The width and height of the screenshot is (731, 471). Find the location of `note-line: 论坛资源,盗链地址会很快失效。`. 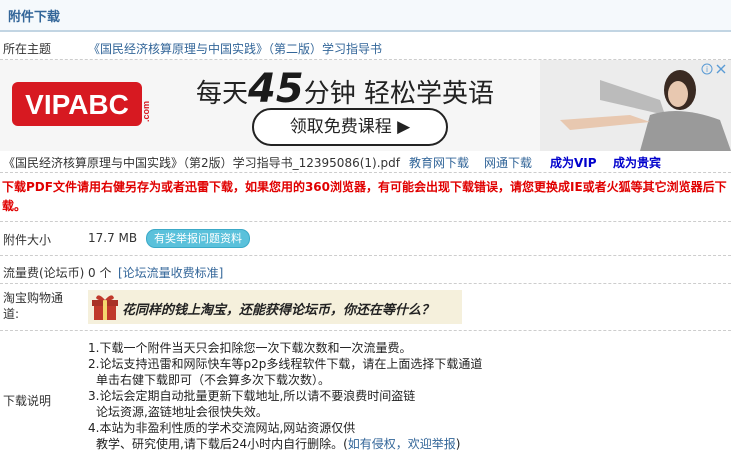

note-line: 论坛资源,盗链地址会很快失效。 is located at coordinates (182, 412).